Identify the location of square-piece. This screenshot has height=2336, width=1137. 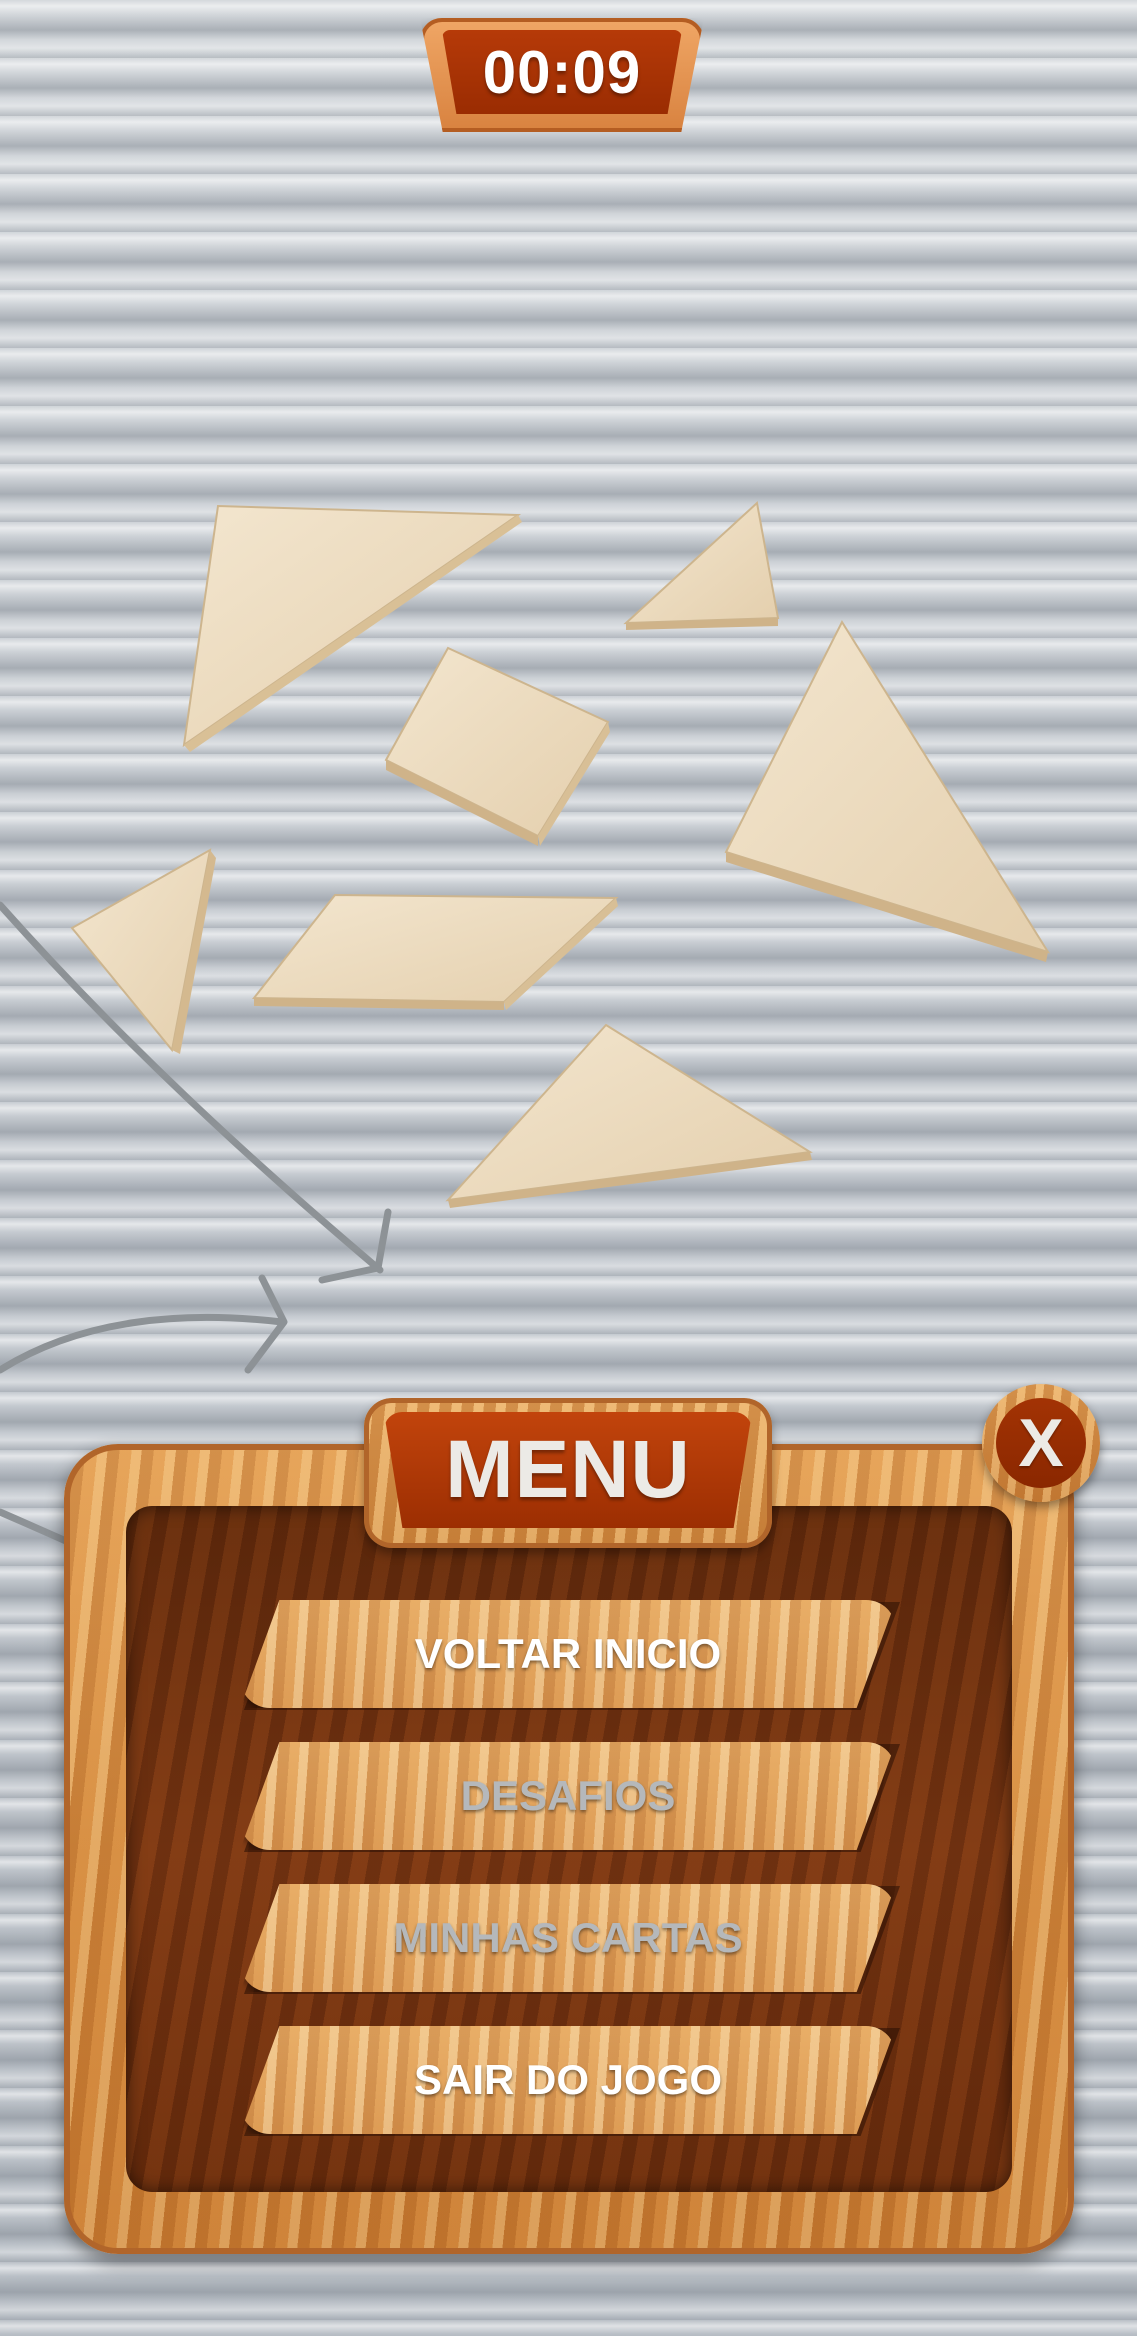
(497, 746).